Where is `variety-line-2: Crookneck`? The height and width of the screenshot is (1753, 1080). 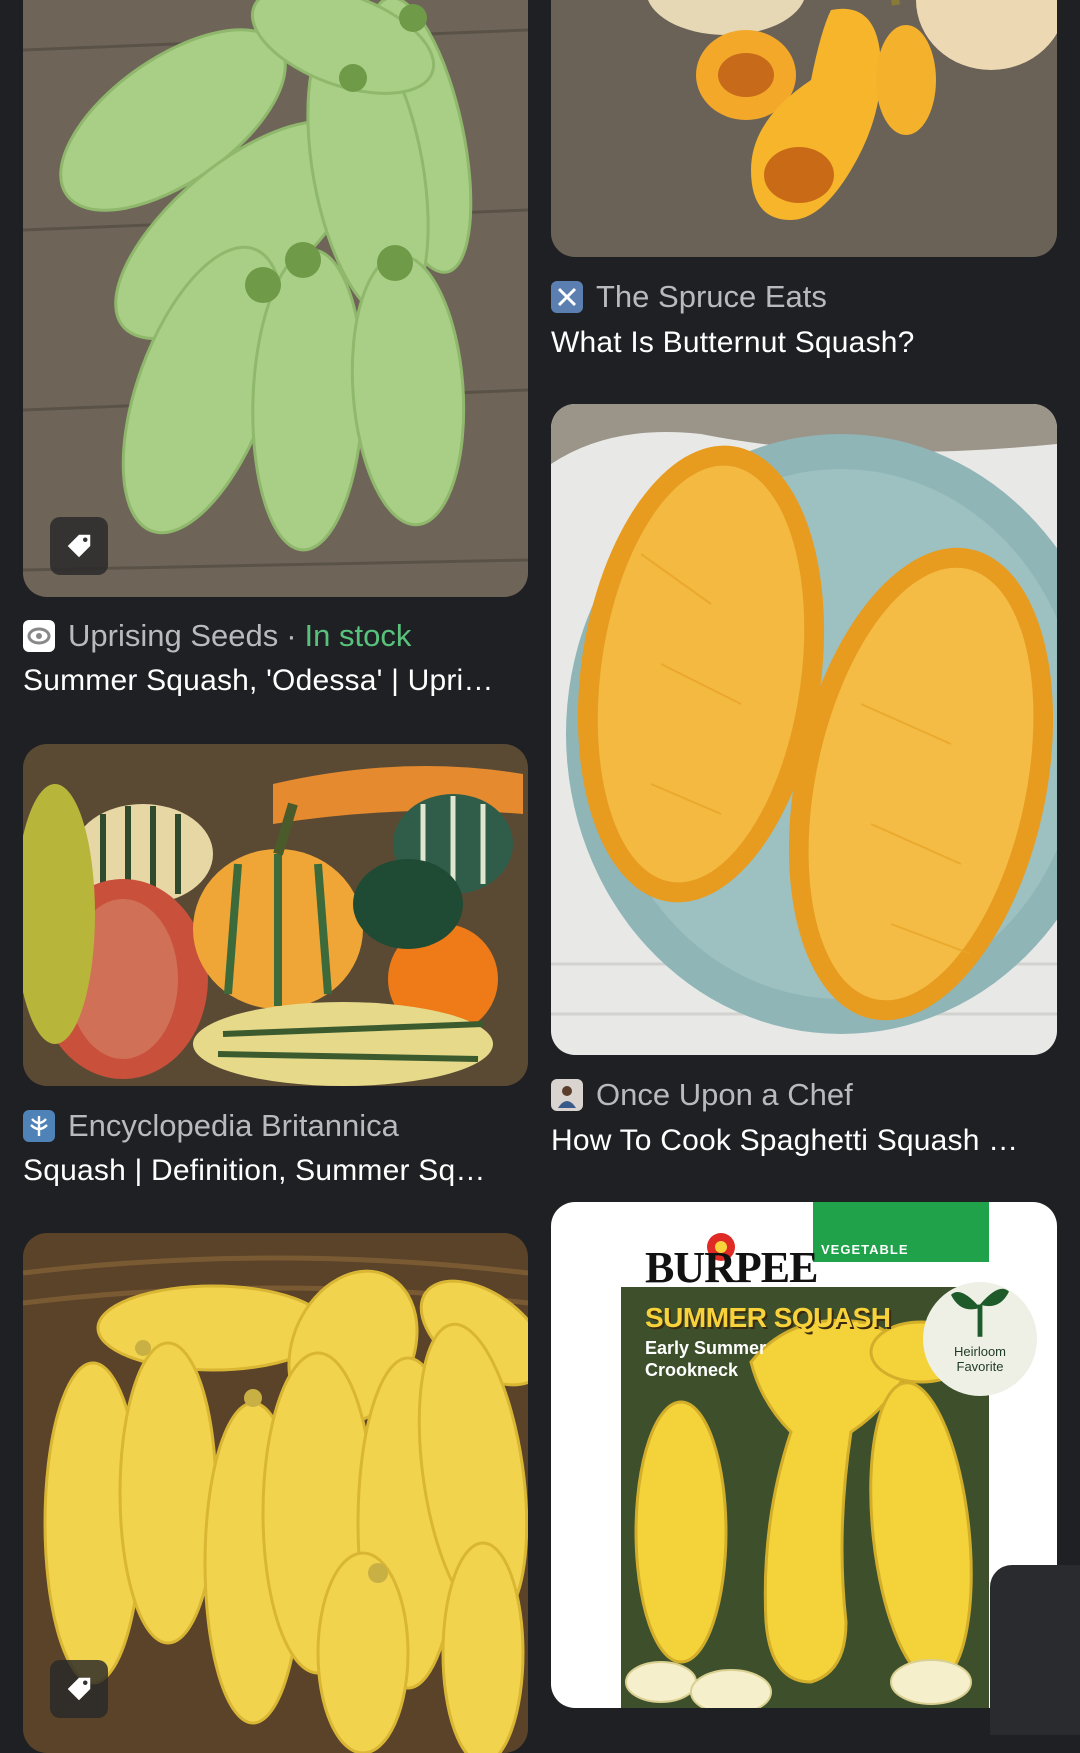 variety-line-2: Crookneck is located at coordinates (692, 1370).